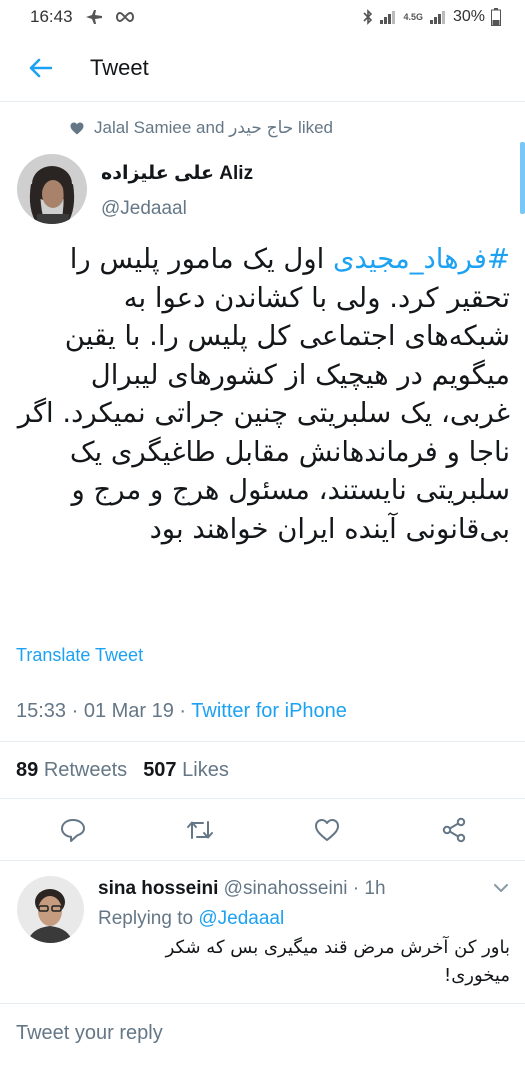 This screenshot has height=1080, width=525. I want to click on share-button, so click(454, 830).